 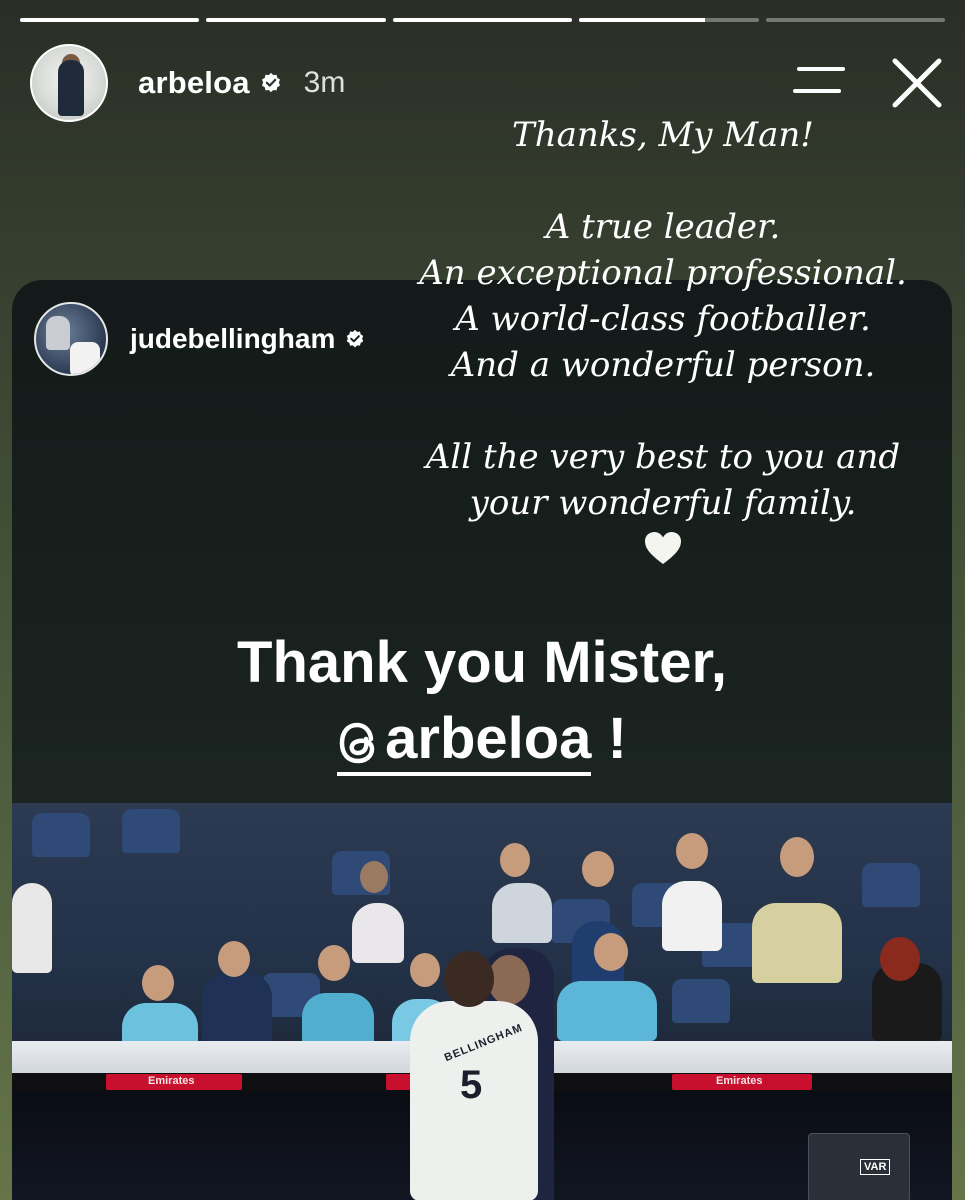 I want to click on story-progress, so click(x=483, y=20).